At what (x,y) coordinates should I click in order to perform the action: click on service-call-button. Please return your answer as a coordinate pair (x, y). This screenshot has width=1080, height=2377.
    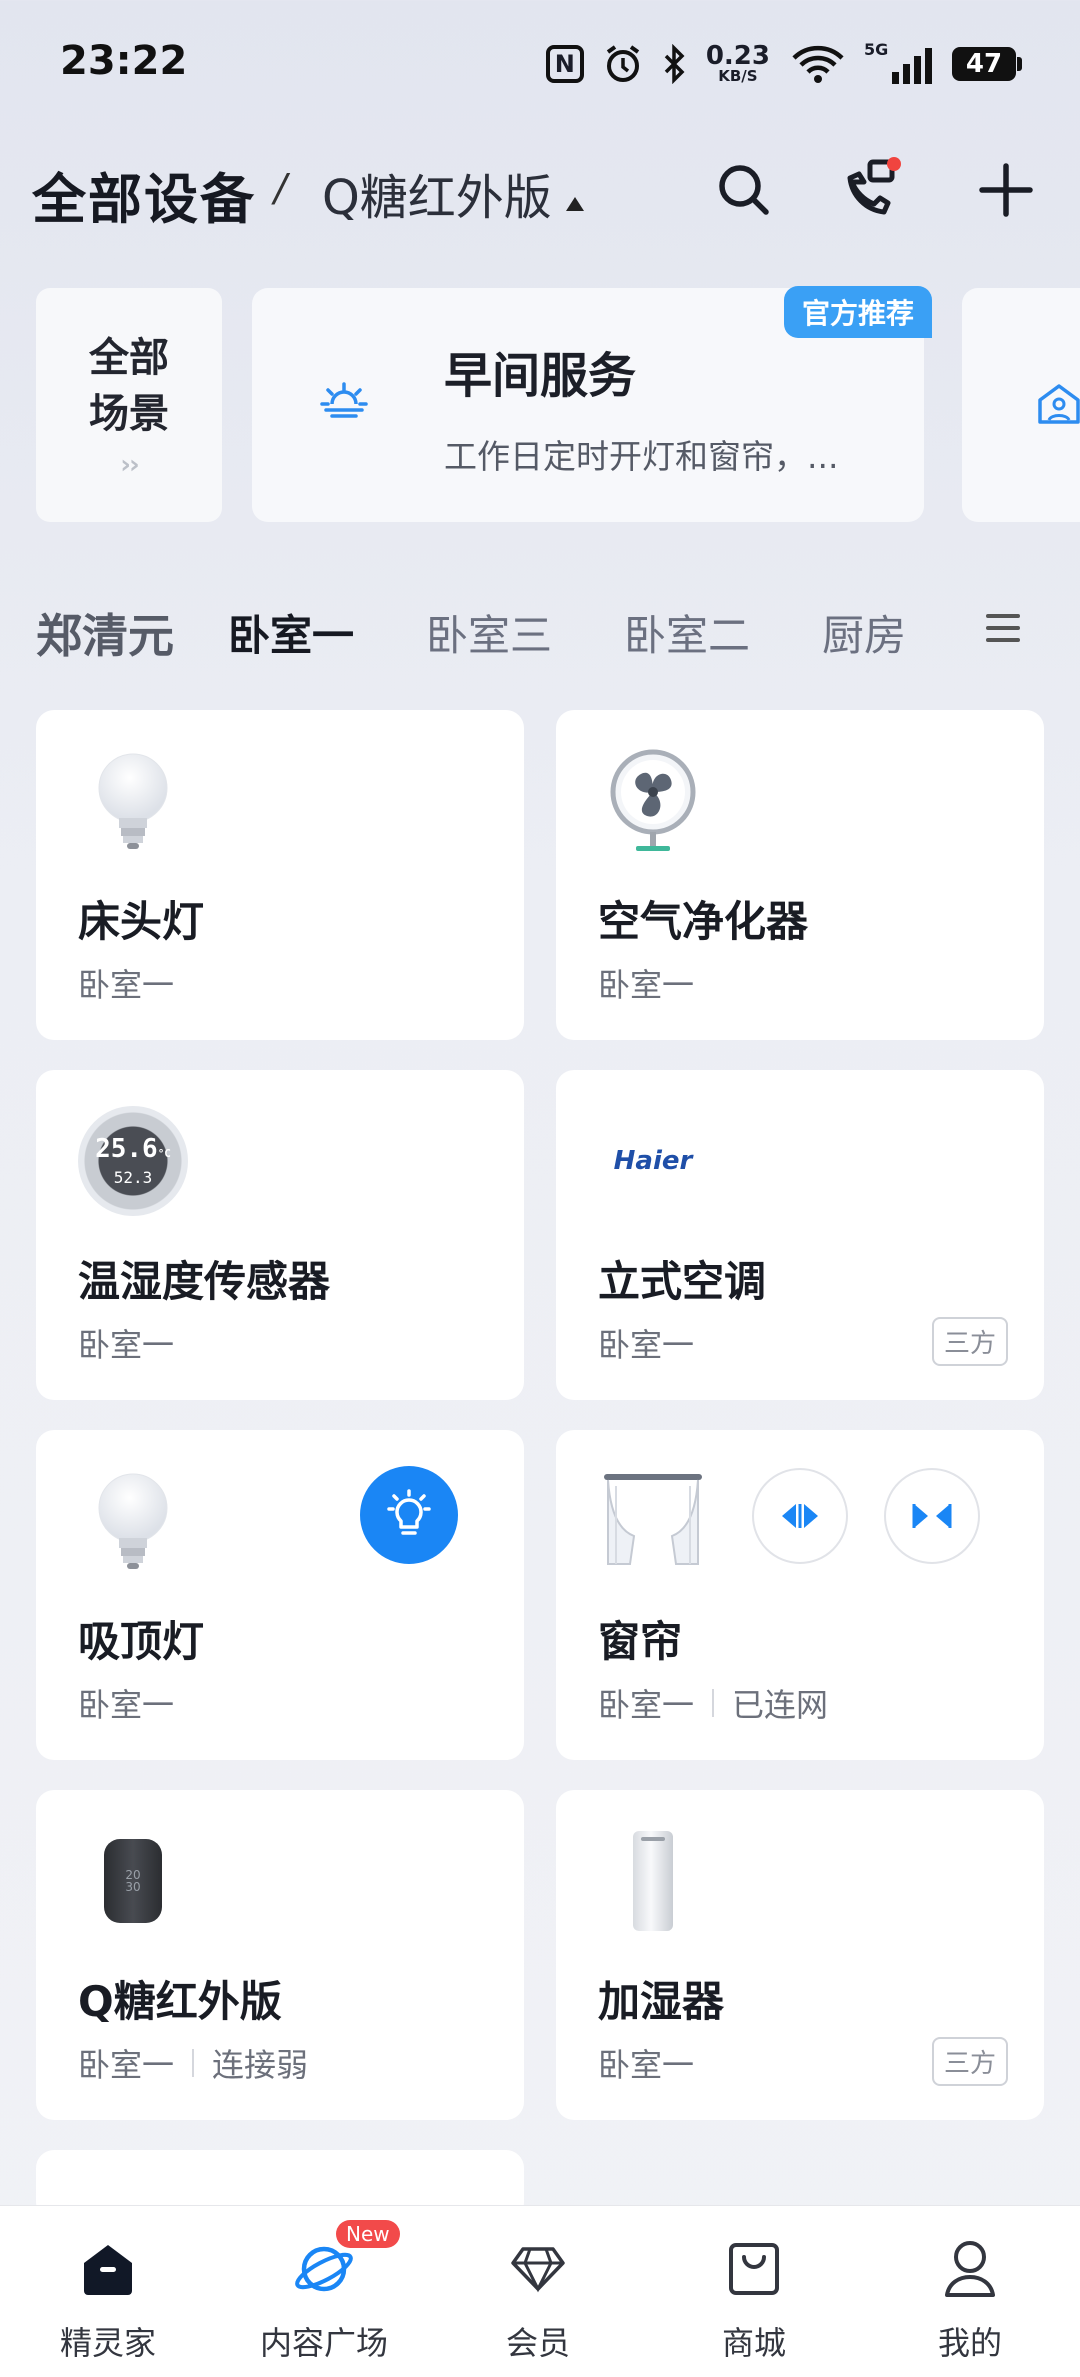
    Looking at the image, I should click on (874, 186).